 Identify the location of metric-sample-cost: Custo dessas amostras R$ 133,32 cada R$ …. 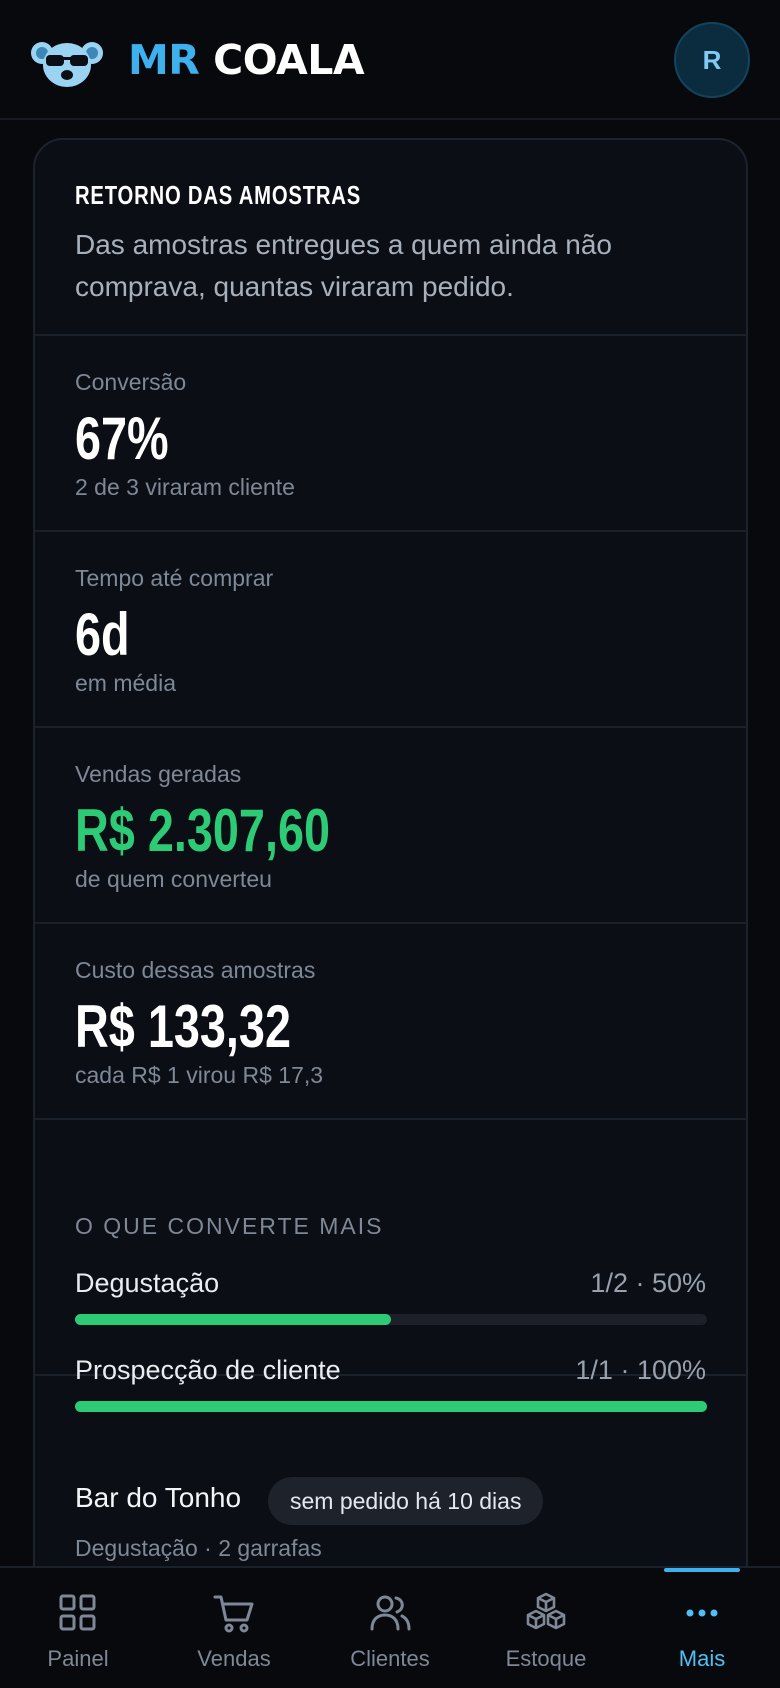
(390, 1022).